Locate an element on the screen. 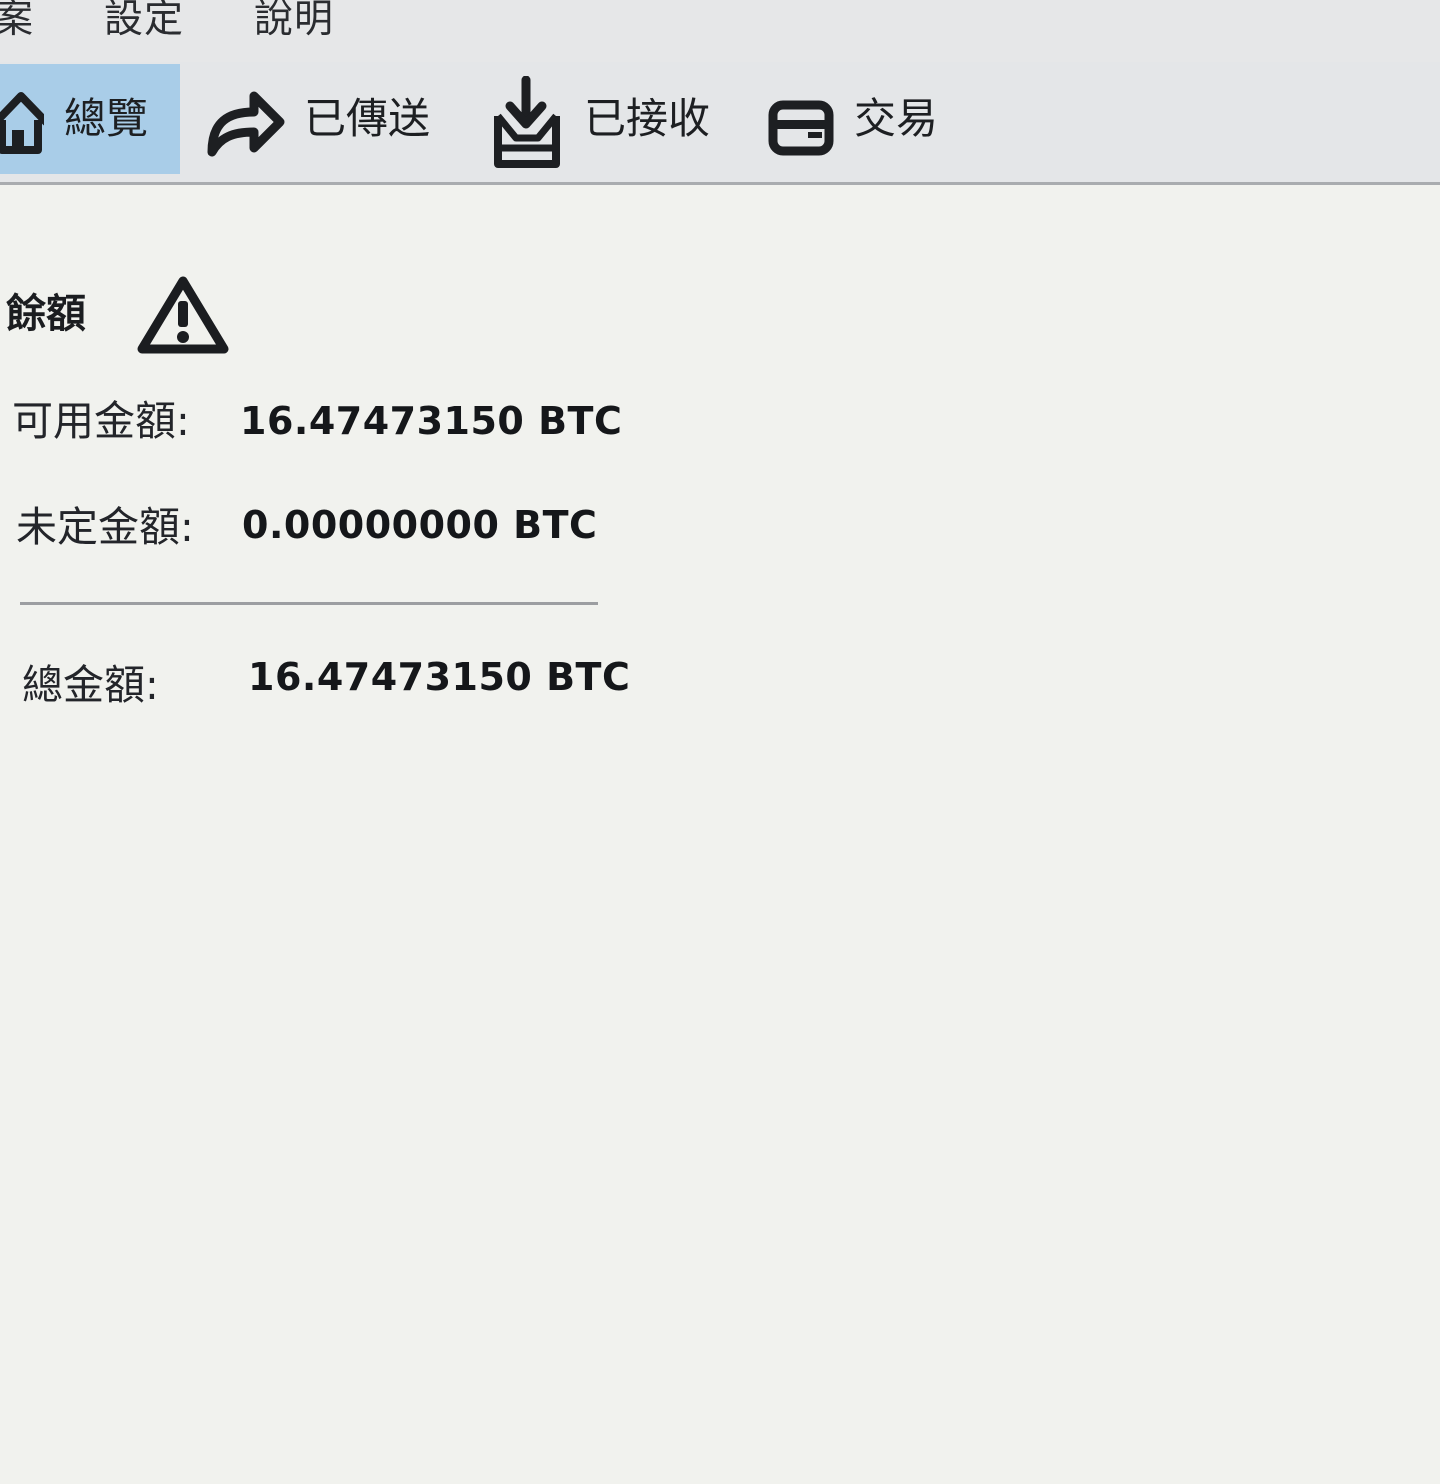  warning-triangle-icon is located at coordinates (183, 315).